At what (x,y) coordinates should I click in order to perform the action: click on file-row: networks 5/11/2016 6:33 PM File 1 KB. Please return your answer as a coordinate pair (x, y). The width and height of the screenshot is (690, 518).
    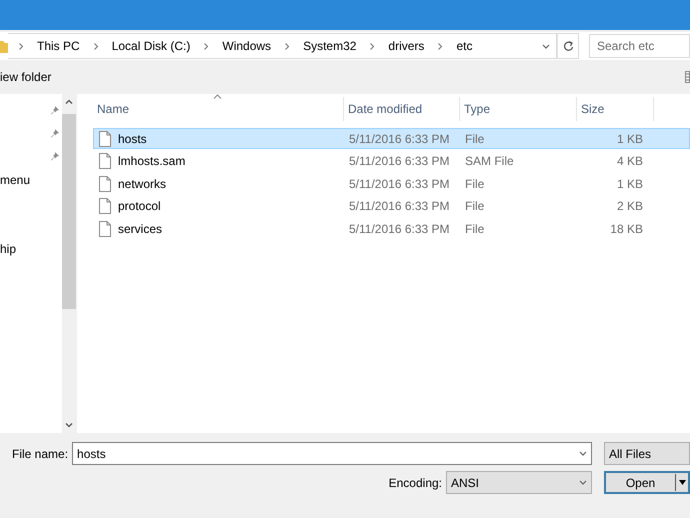
    Looking at the image, I should click on (391, 183).